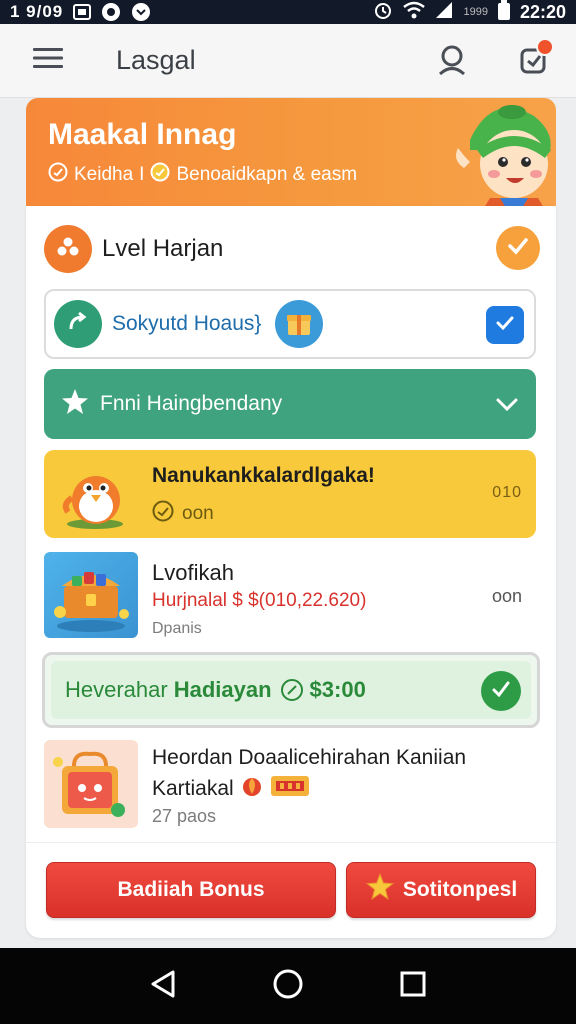 The width and height of the screenshot is (576, 1024). I want to click on lvo-item-meta: Dpanis, so click(177, 628).